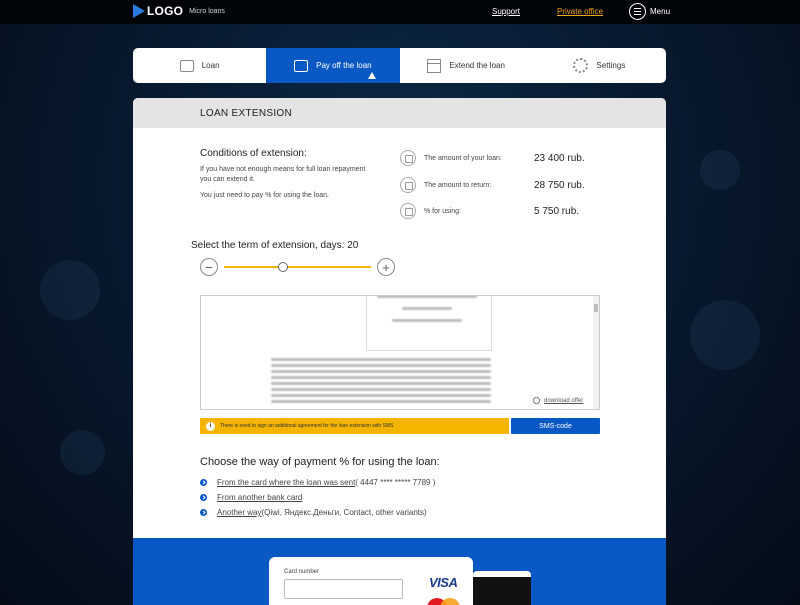  I want to click on tab-settings: Settings, so click(599, 65).